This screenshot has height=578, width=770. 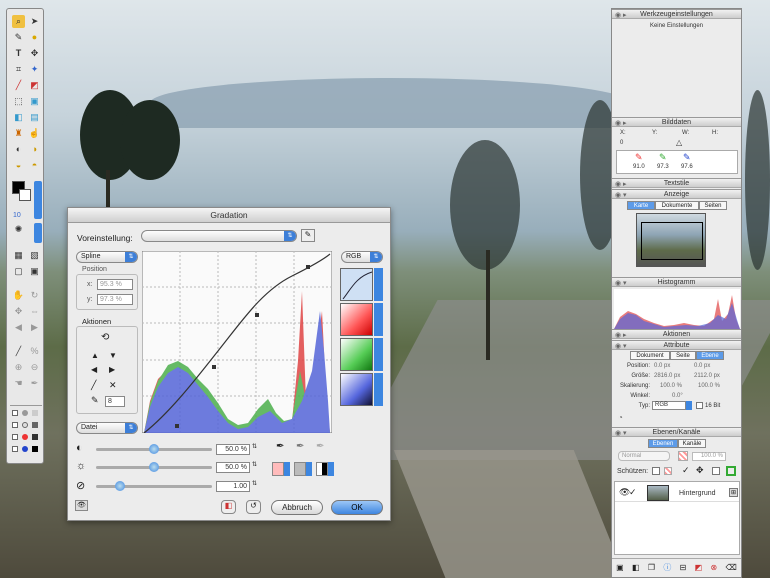 What do you see at coordinates (700, 470) in the screenshot?
I see `protect-position-icon: ✥` at bounding box center [700, 470].